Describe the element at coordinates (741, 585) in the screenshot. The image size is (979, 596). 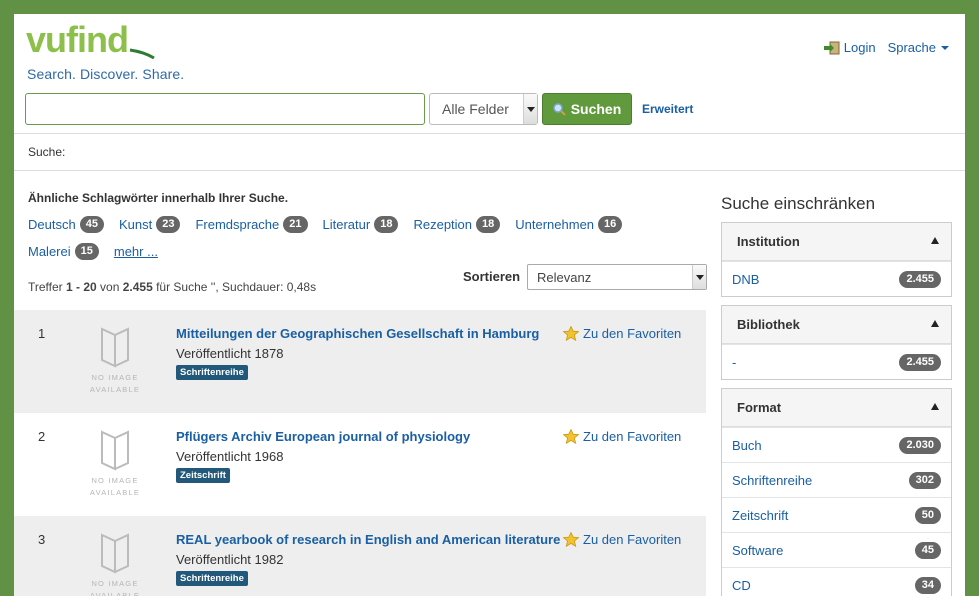
I see `facet-item-label: CD` at that location.